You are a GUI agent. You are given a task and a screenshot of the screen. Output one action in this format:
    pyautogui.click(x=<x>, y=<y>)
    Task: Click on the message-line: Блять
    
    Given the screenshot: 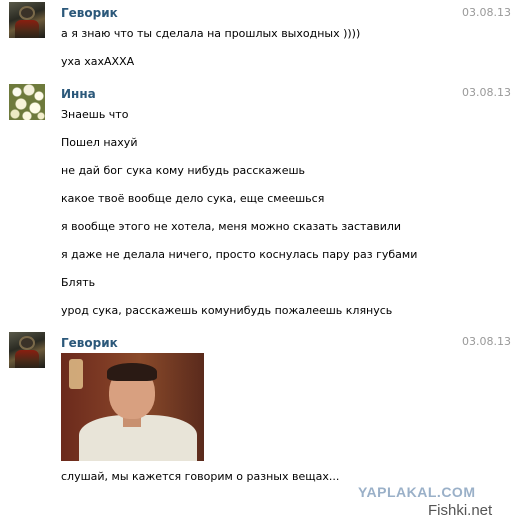 What is the action you would take?
    pyautogui.click(x=78, y=282)
    